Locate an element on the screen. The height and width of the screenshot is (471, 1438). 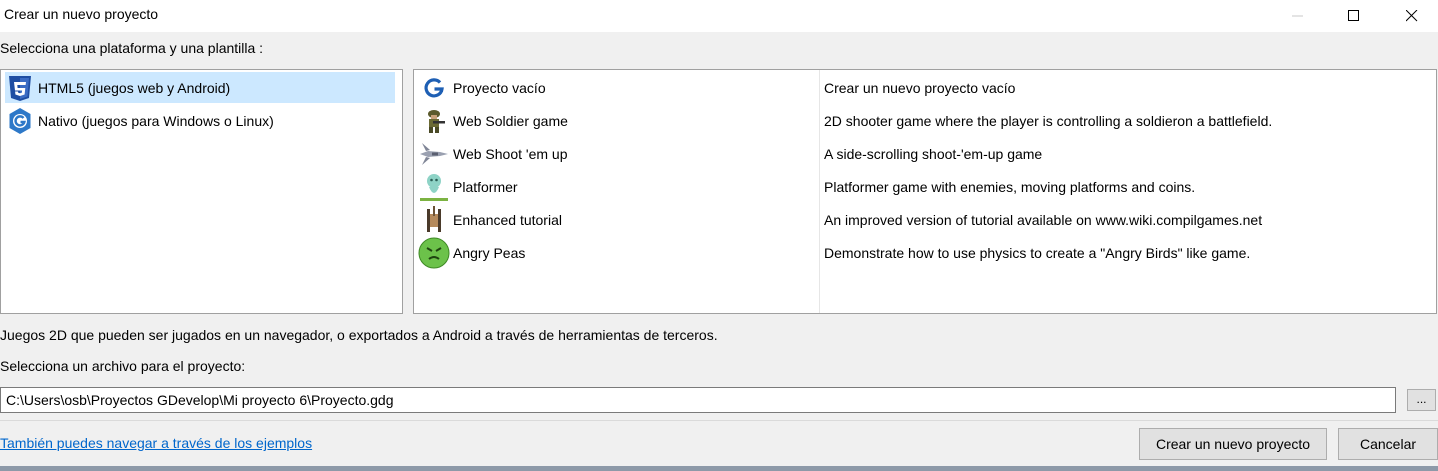
tutorial-tank-icon is located at coordinates (434, 220).